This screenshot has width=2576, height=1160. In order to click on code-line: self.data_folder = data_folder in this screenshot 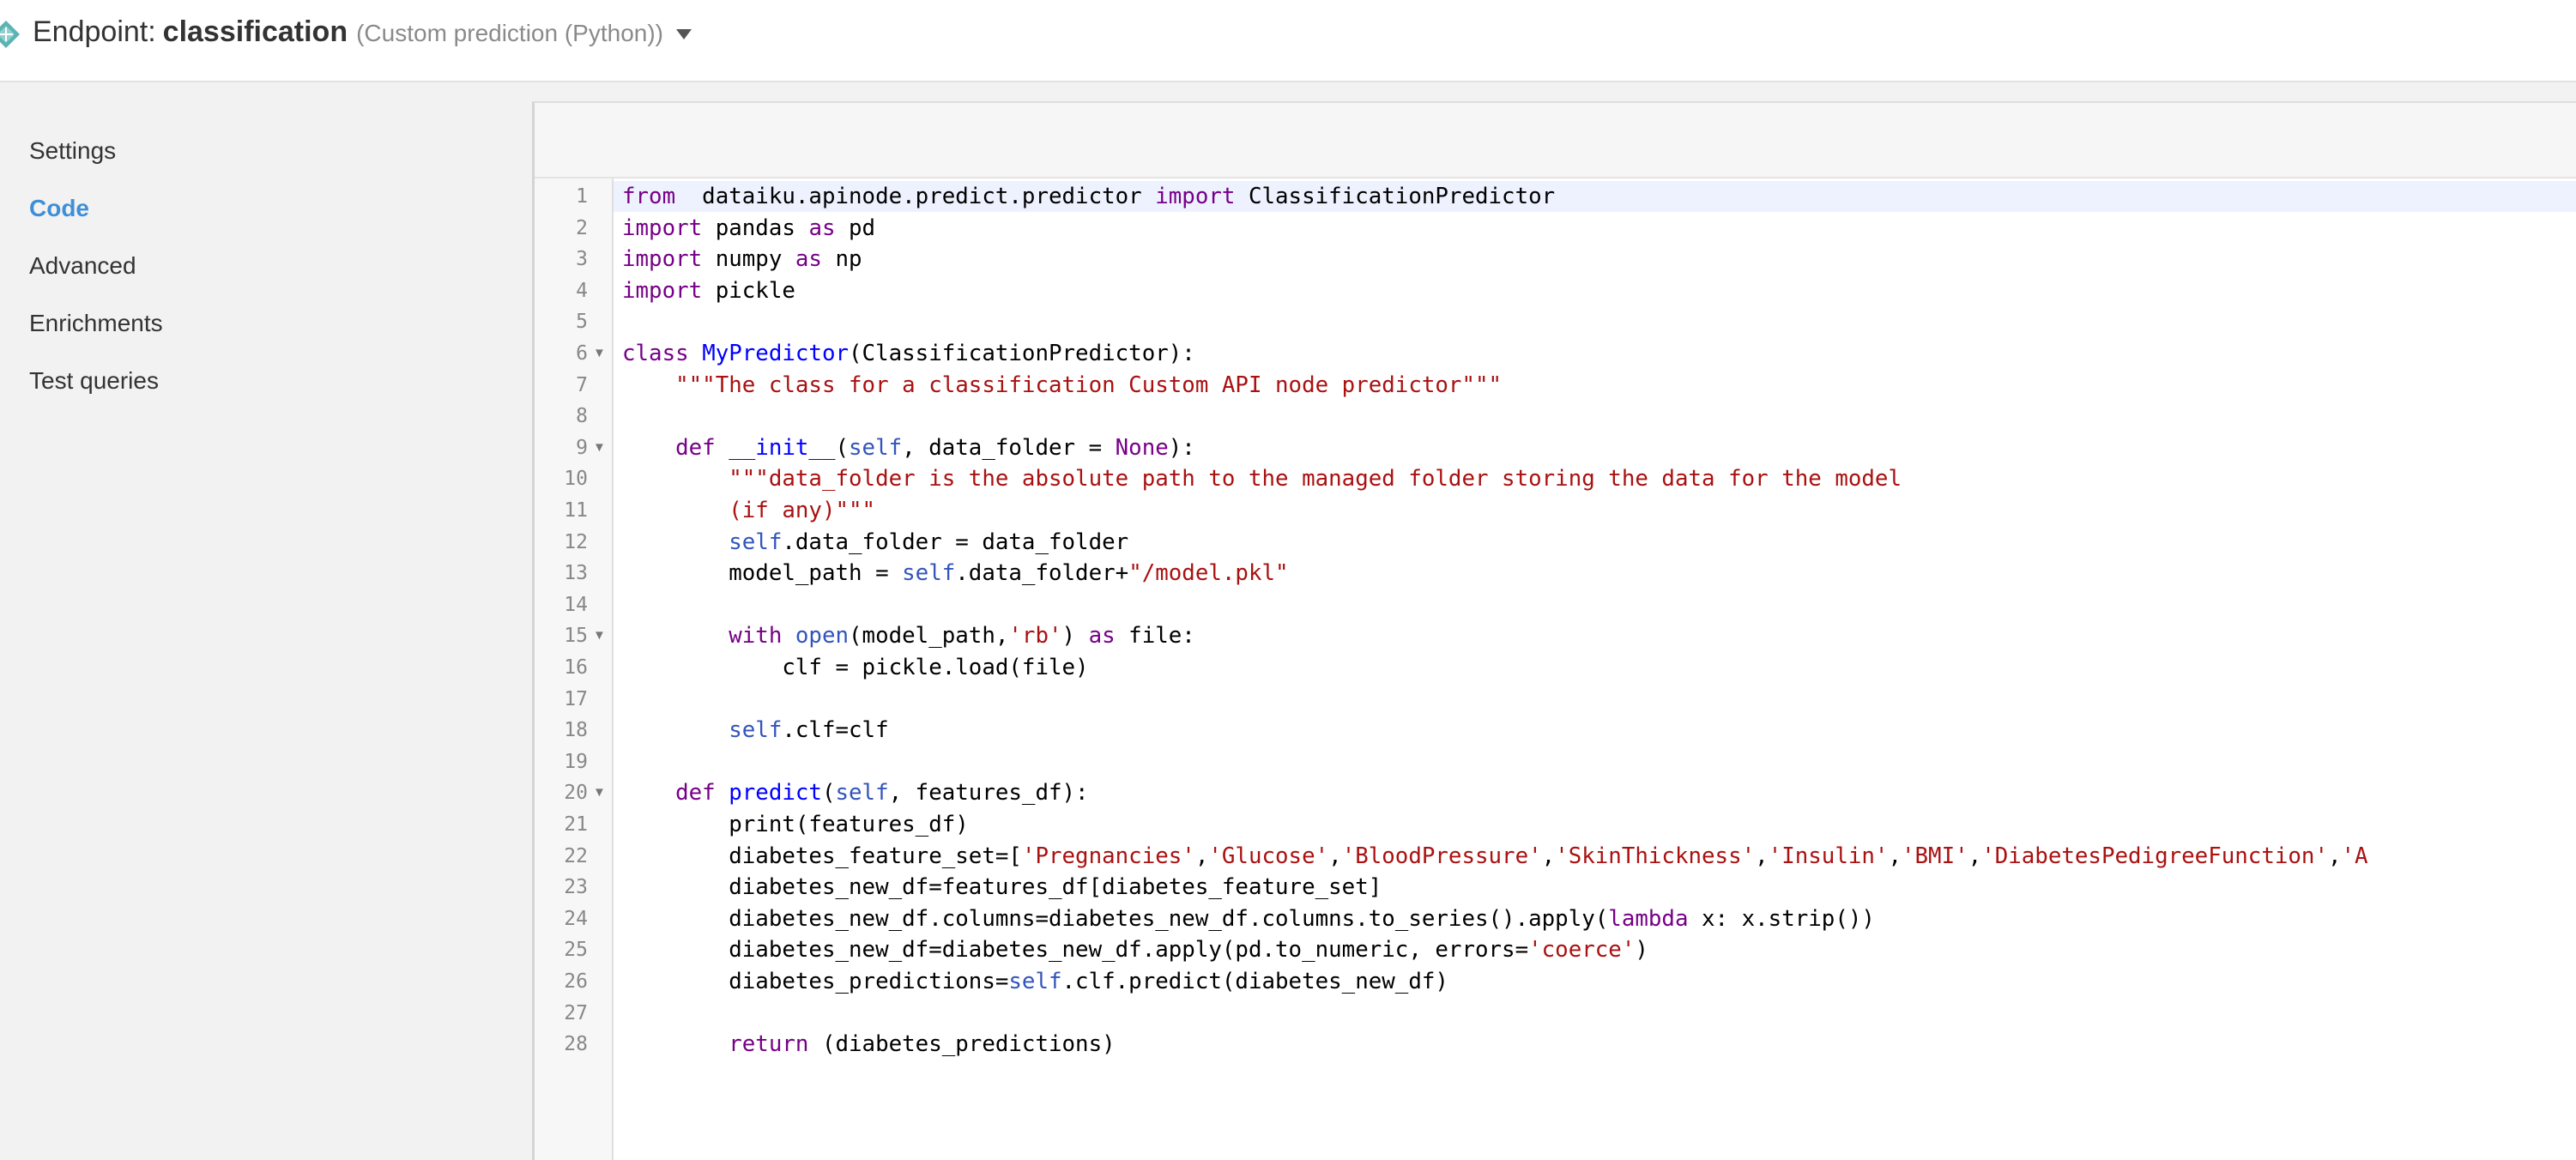, I will do `click(1595, 543)`.